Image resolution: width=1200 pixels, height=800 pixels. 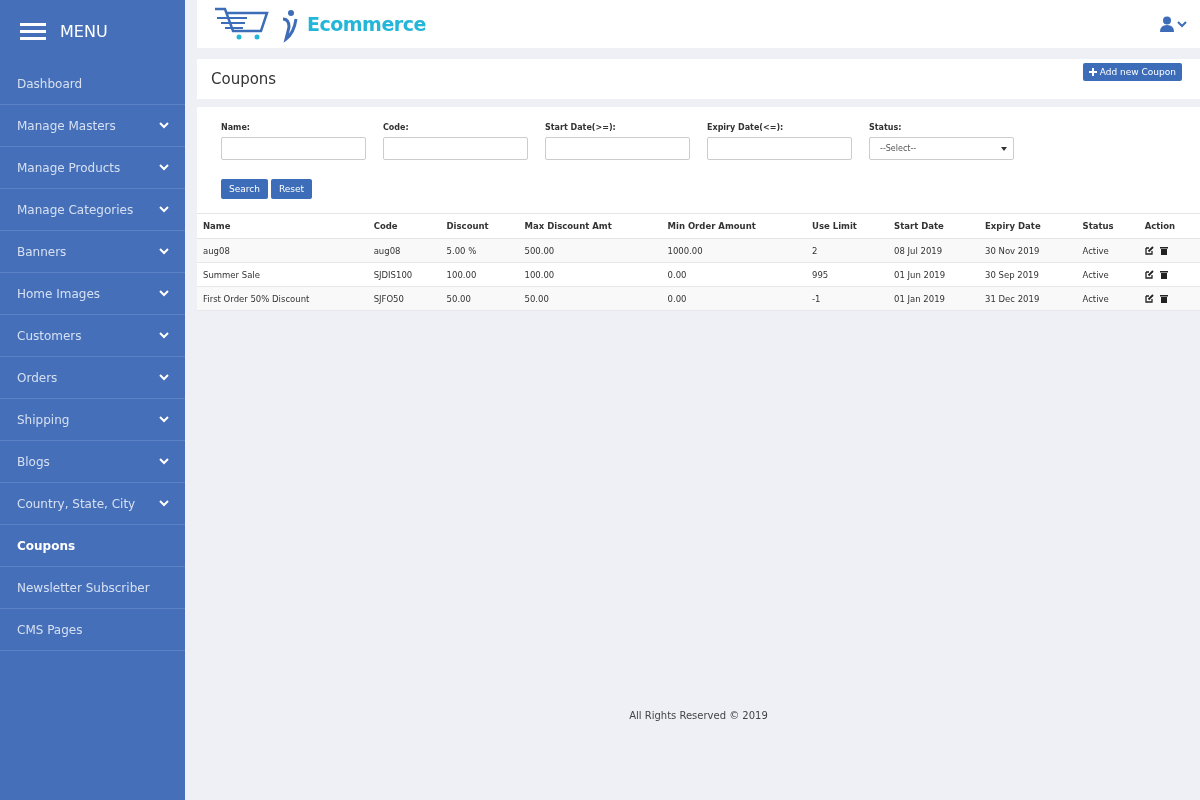 What do you see at coordinates (847, 274) in the screenshot?
I see `table-cell: 995` at bounding box center [847, 274].